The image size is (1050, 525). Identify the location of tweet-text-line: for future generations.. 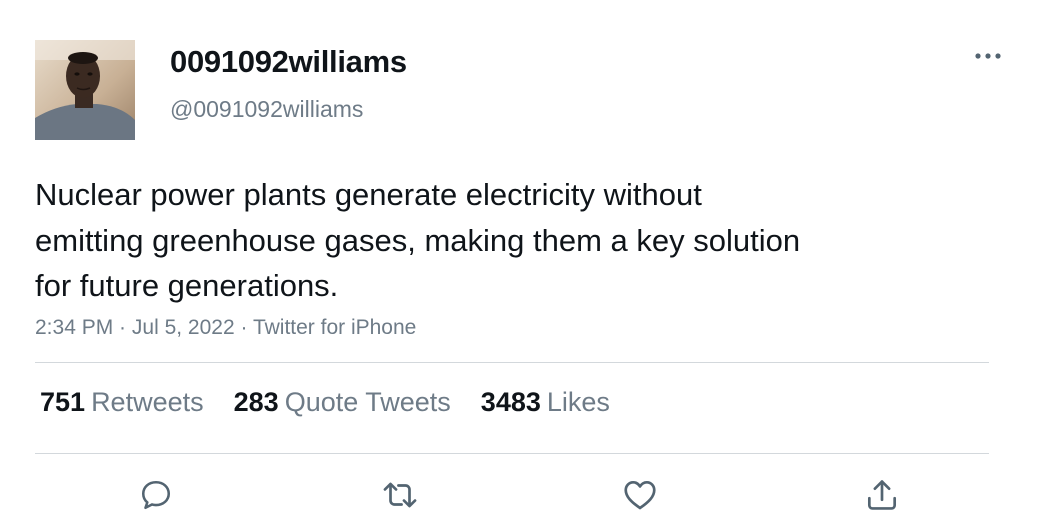
(187, 285).